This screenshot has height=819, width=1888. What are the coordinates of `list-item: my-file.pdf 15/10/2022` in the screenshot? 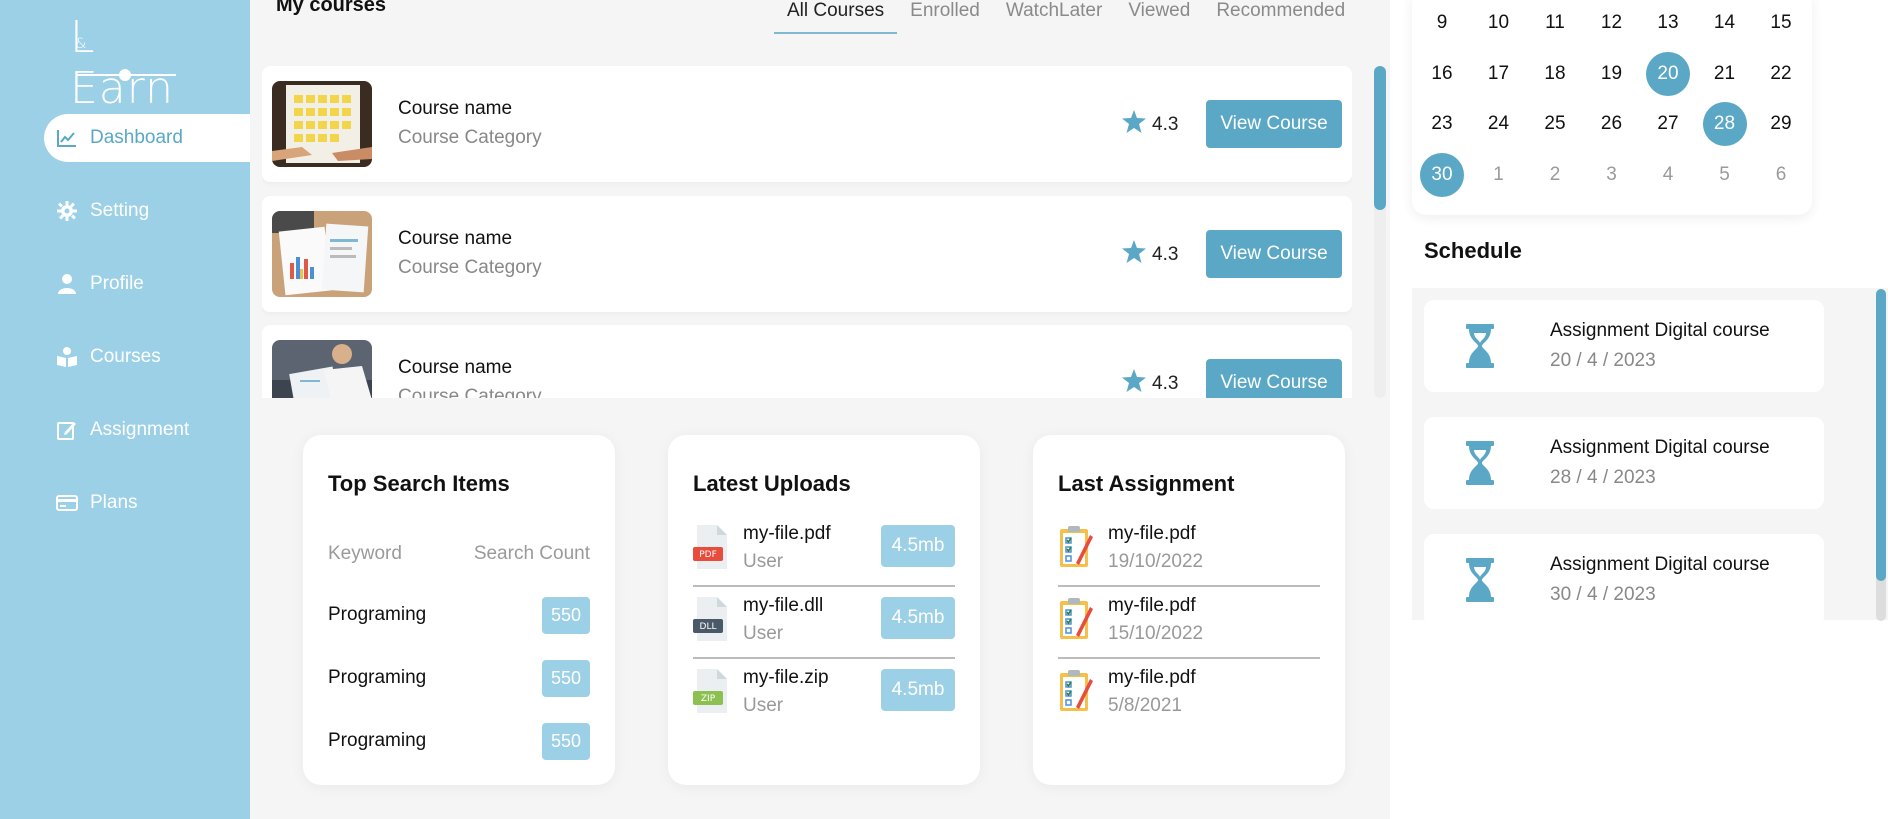 It's located at (1189, 623).